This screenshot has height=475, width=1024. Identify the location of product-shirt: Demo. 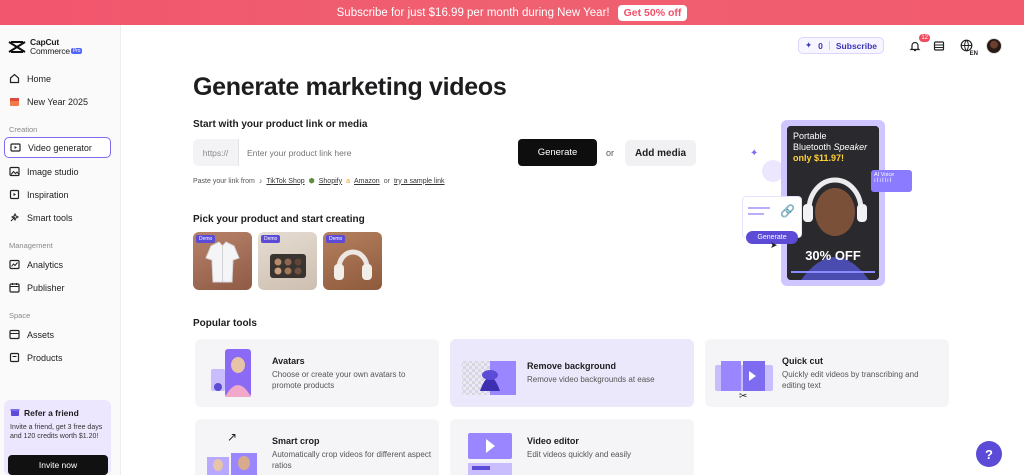
(222, 261).